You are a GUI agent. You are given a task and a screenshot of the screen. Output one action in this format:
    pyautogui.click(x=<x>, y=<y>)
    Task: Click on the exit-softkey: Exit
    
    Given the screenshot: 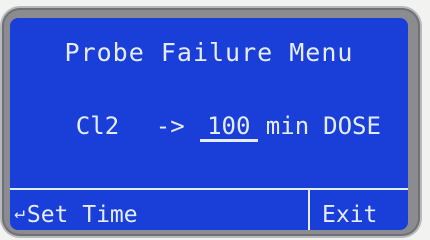 What is the action you would take?
    pyautogui.click(x=349, y=215)
    